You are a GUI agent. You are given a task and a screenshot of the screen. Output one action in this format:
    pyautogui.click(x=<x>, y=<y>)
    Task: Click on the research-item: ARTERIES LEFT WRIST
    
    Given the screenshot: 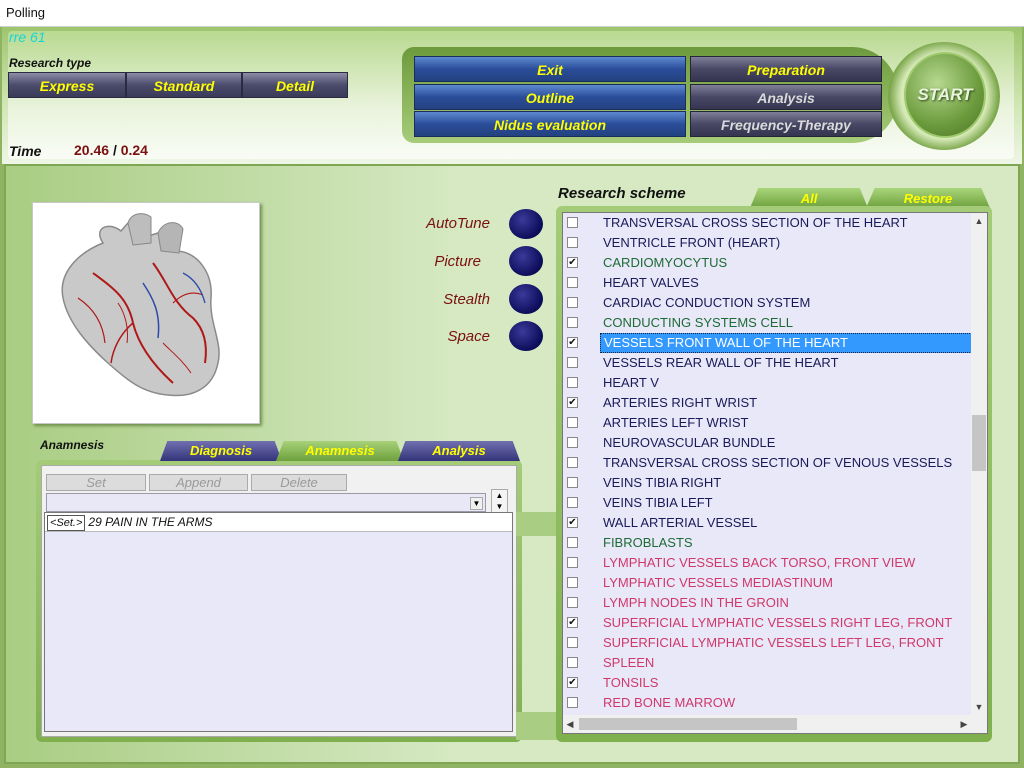 What is the action you would take?
    pyautogui.click(x=768, y=423)
    